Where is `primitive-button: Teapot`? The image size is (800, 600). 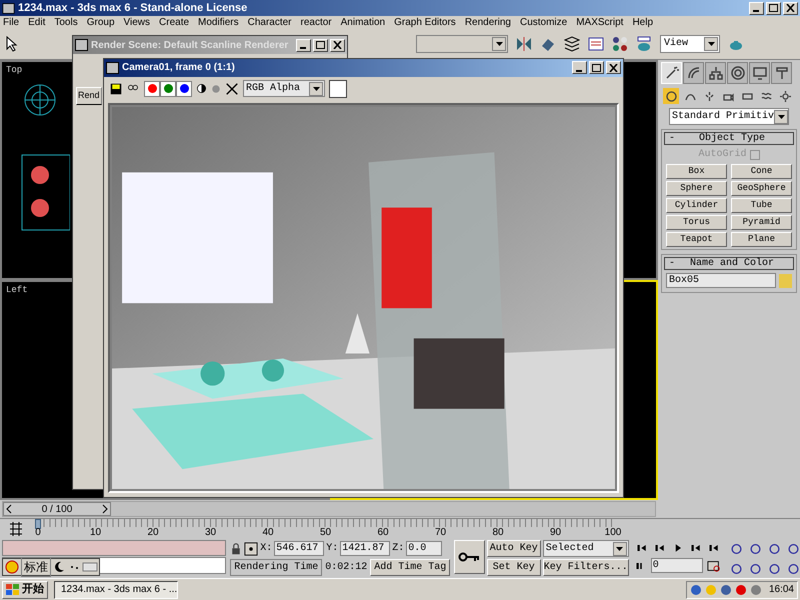
primitive-button: Teapot is located at coordinates (696, 239).